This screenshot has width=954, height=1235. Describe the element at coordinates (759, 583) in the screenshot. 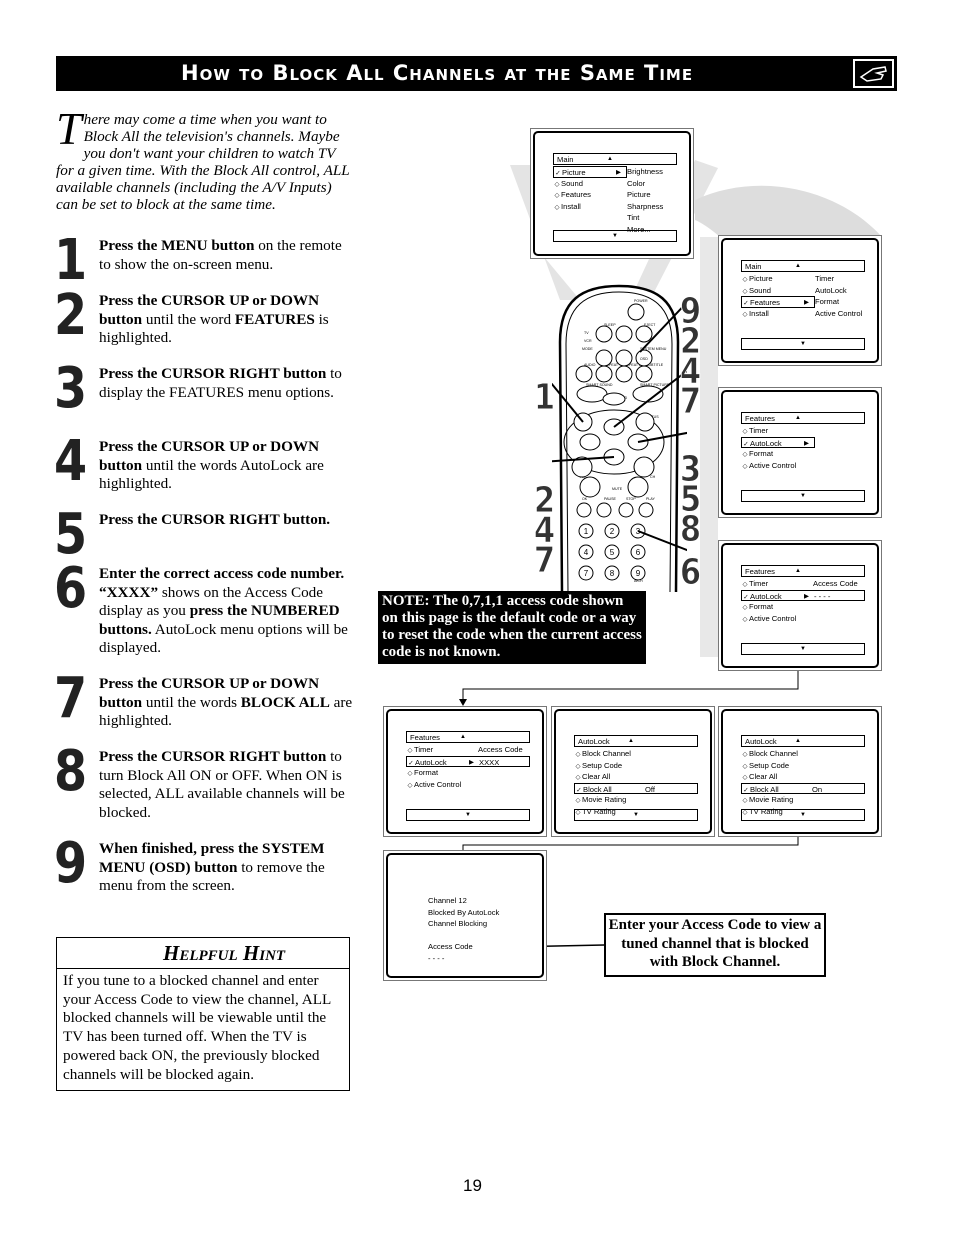

I see `menu-item-label: Timer` at that location.